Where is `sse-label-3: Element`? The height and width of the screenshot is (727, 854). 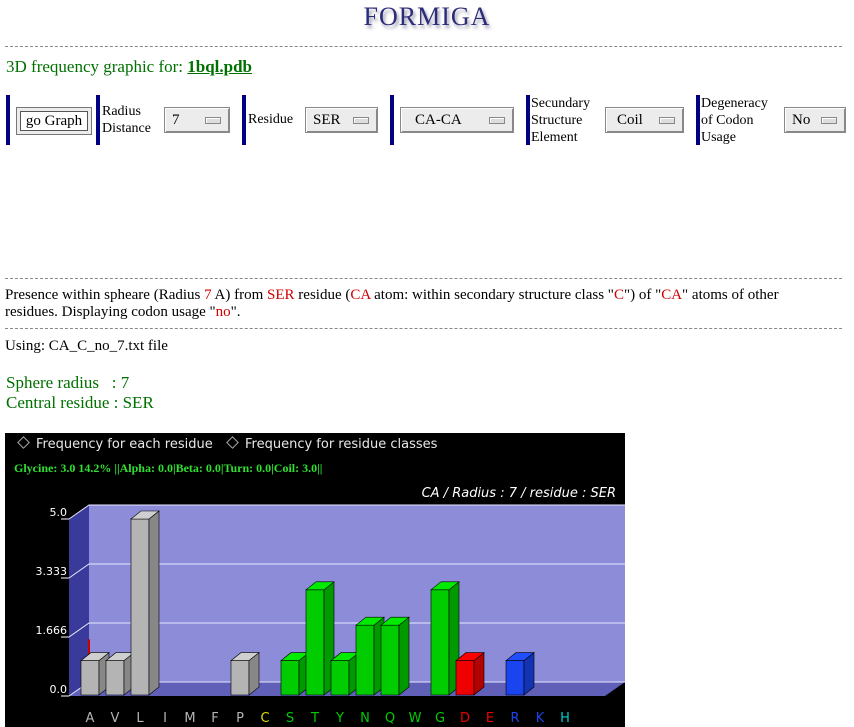
sse-label-3: Element is located at coordinates (554, 137).